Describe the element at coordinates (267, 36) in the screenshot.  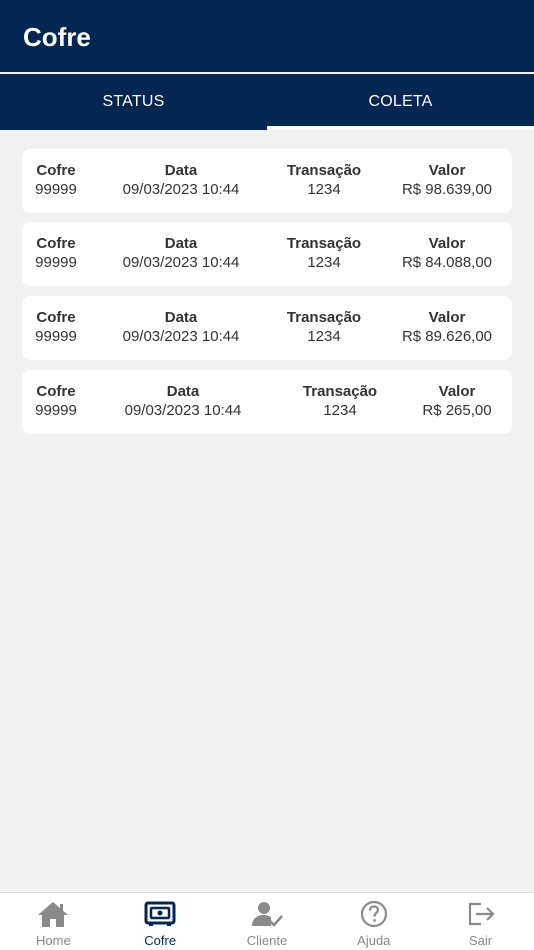
I see `app-bar: Cofre` at that location.